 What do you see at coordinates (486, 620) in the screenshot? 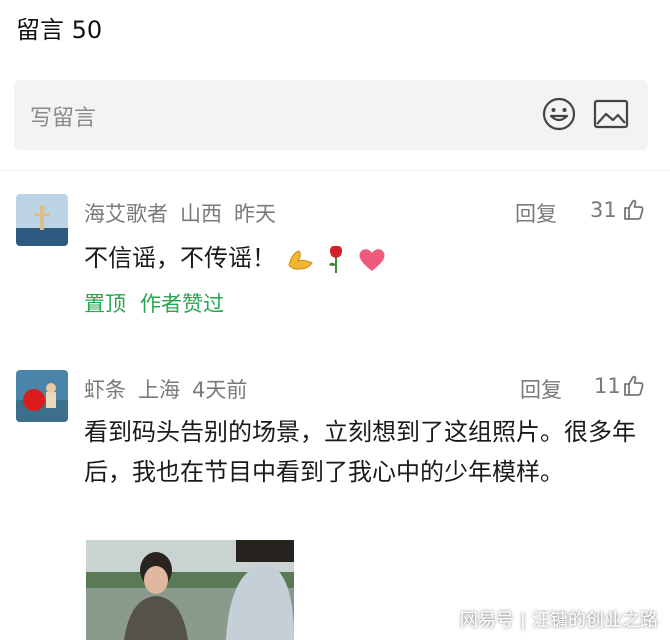
I see `watermark-brand: 网易号` at bounding box center [486, 620].